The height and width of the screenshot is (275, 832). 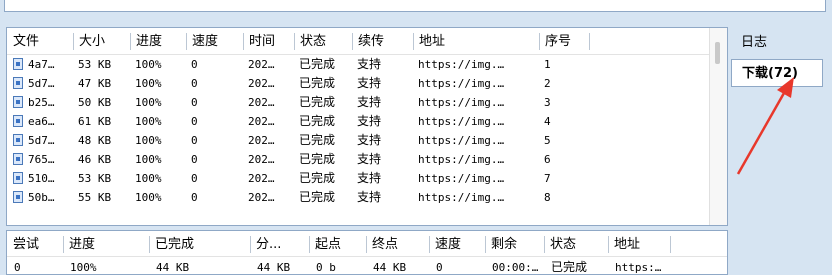 I want to click on table-row: 510… 53 KB 100% 0 202… 已完成 支持 https://img.… 7, so click(x=367, y=178).